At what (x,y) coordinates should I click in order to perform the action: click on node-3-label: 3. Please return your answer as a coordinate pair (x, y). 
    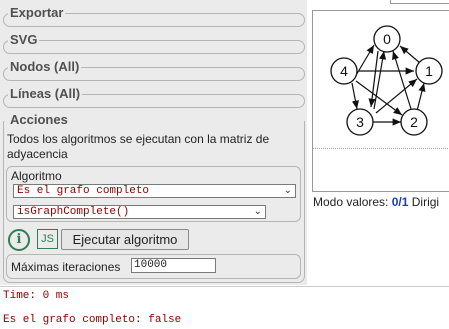
    Looking at the image, I should click on (360, 122).